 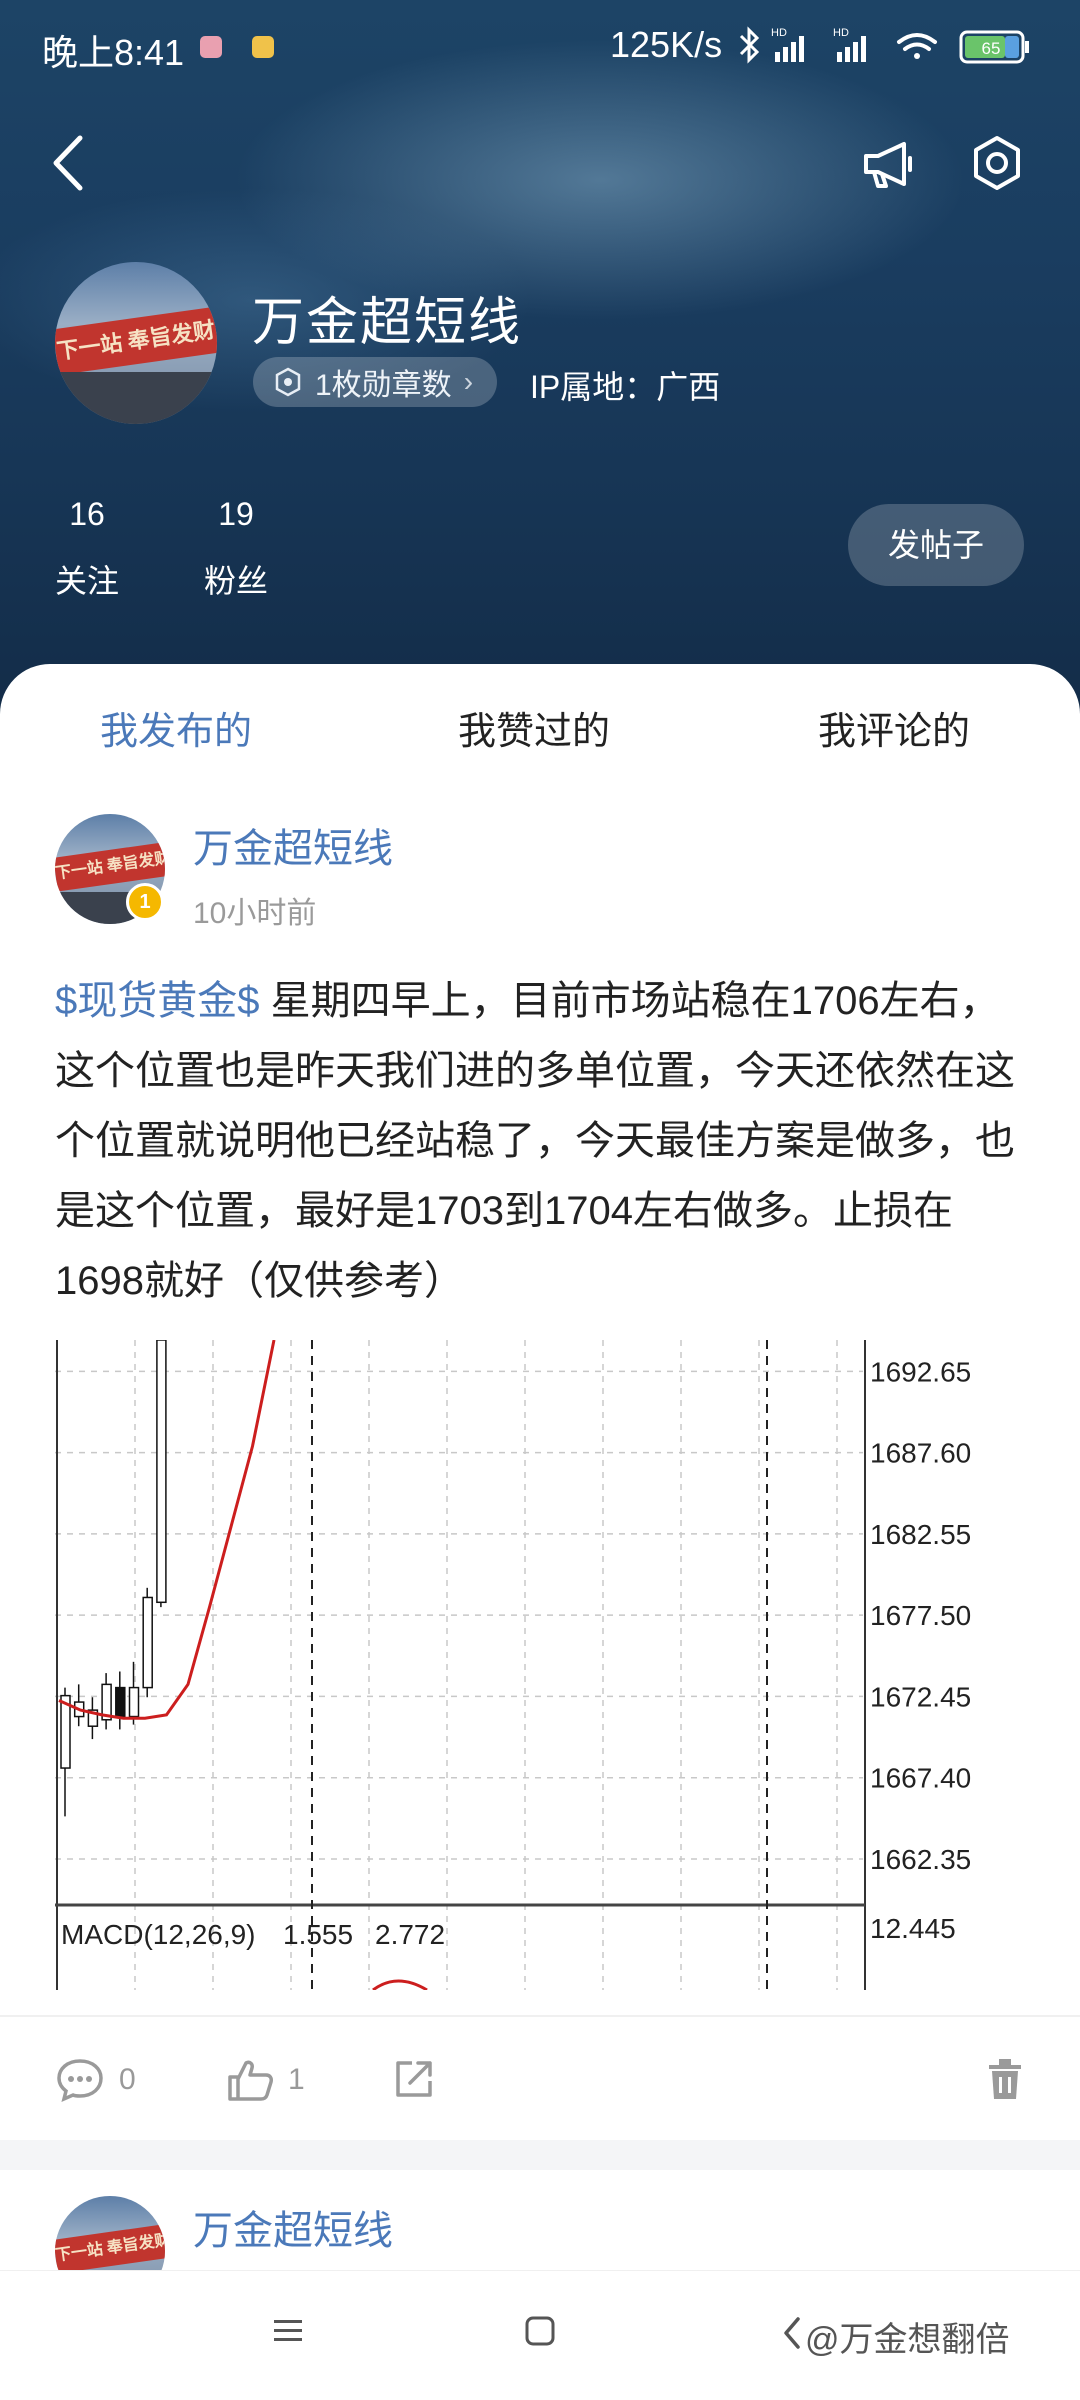 I want to click on comment-count: 0, so click(x=127, y=2079).